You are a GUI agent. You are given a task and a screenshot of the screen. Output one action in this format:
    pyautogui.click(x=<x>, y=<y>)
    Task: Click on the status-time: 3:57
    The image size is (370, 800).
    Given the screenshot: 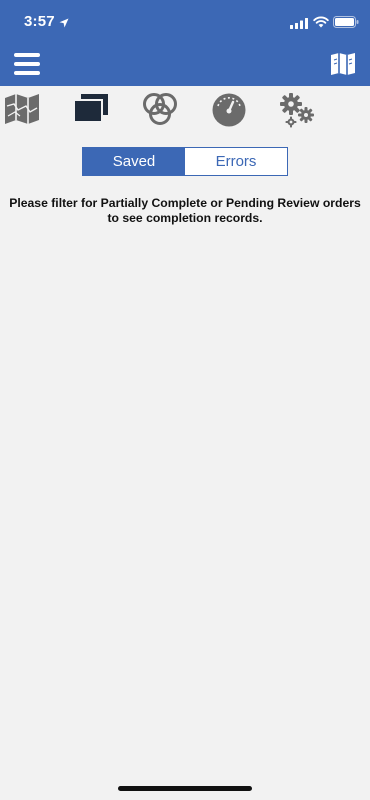 What is the action you would take?
    pyautogui.click(x=39, y=21)
    